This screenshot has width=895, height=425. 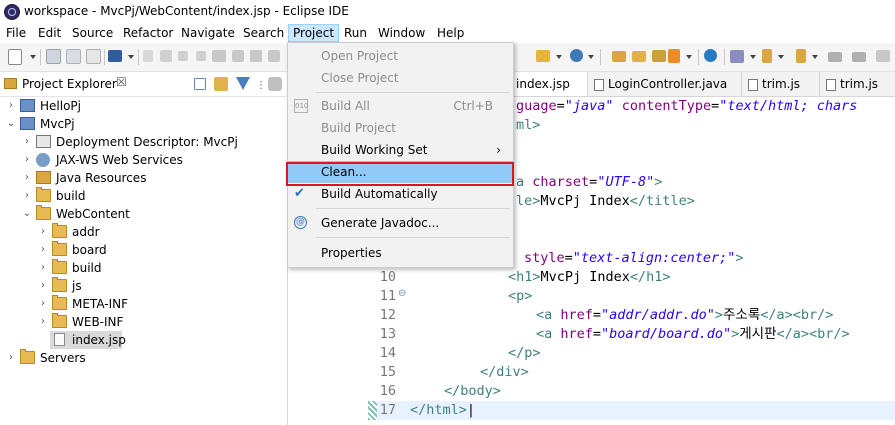 What do you see at coordinates (801, 56) in the screenshot?
I see `prev-annotation-icon` at bounding box center [801, 56].